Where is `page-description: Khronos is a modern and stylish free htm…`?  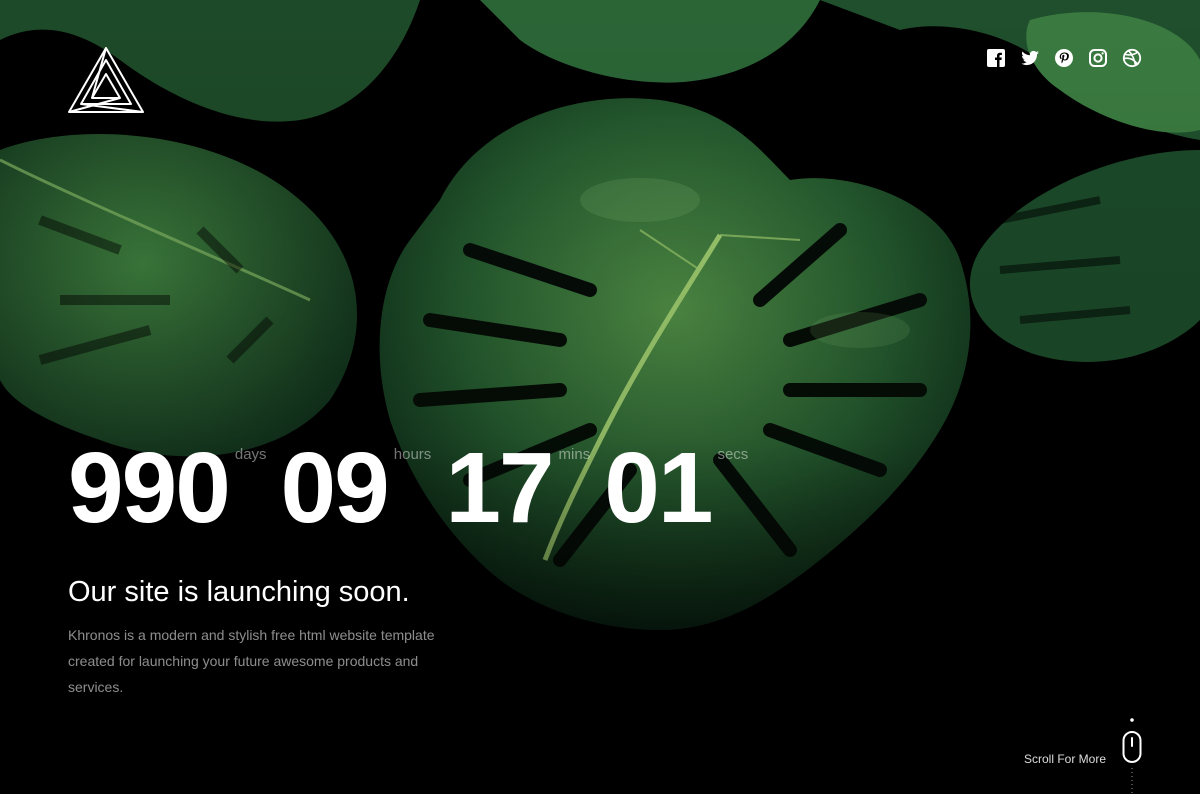 page-description: Khronos is a modern and stylish free htm… is located at coordinates (251, 661).